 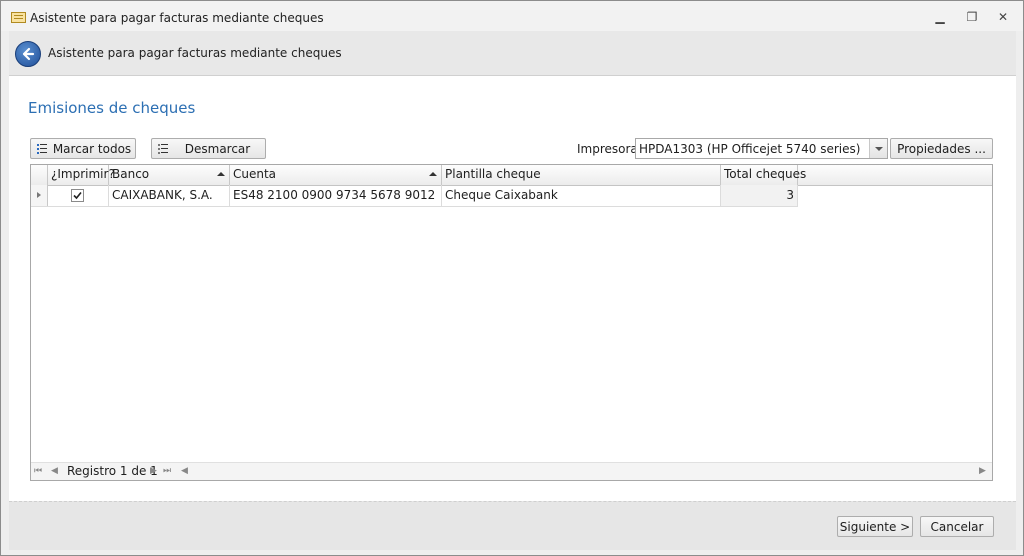 What do you see at coordinates (184, 471) in the screenshot?
I see `scroll-left-icon: ◀` at bounding box center [184, 471].